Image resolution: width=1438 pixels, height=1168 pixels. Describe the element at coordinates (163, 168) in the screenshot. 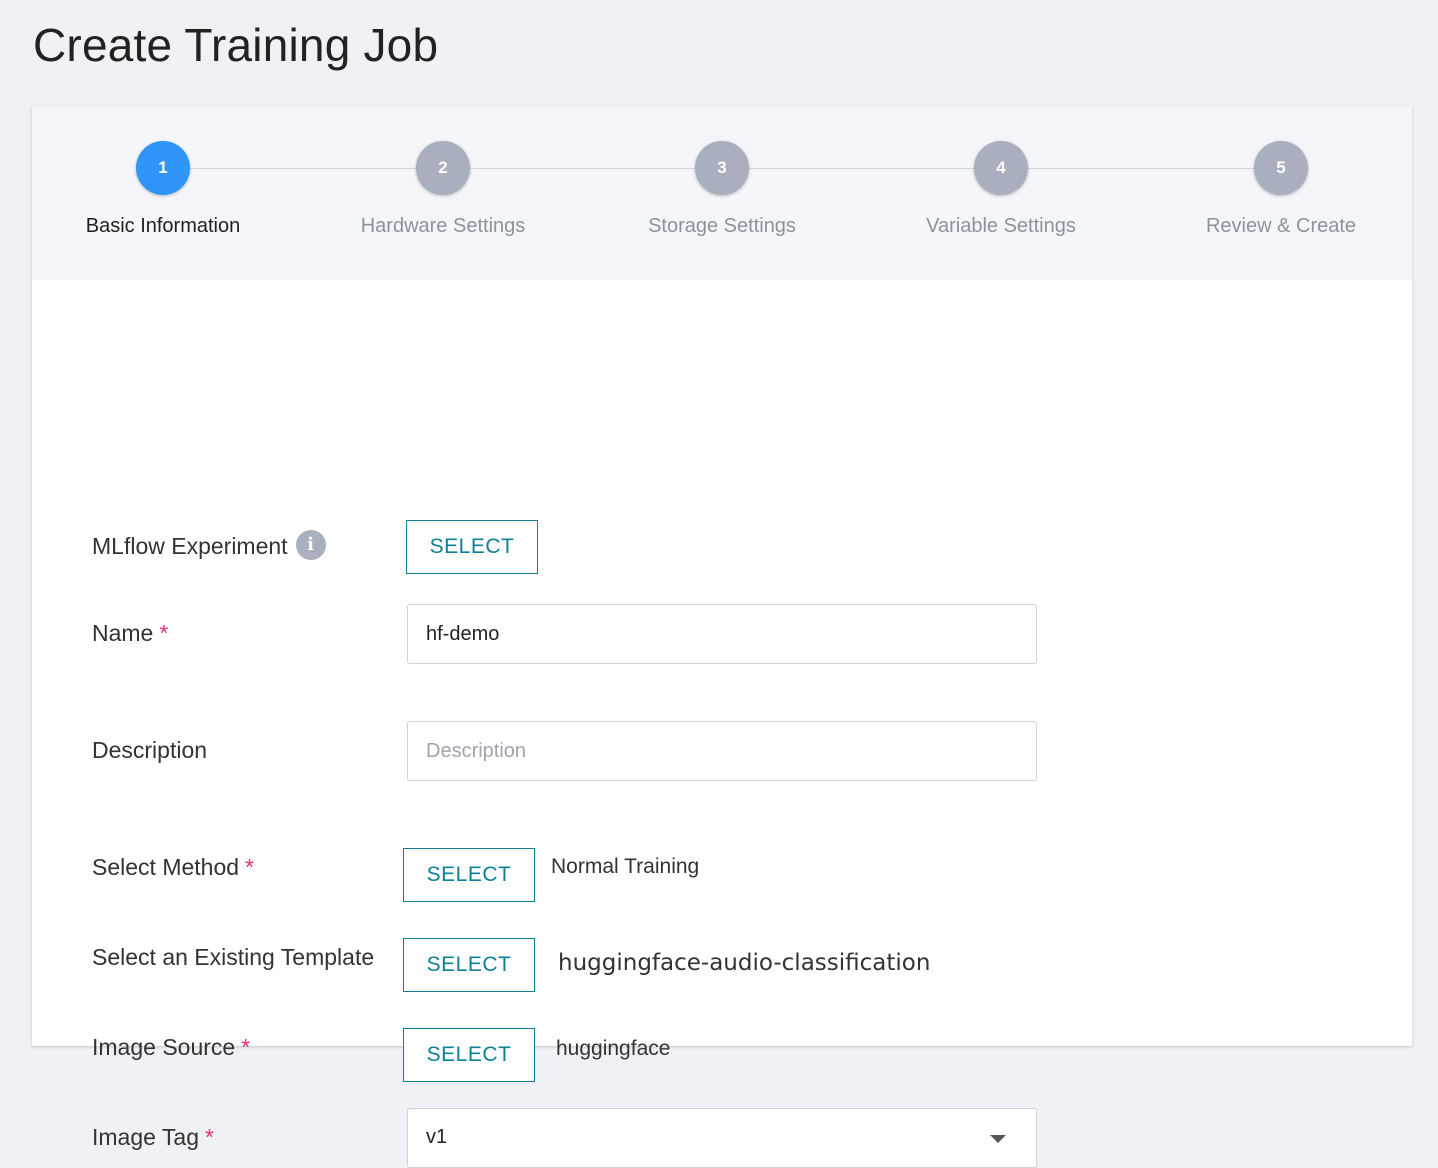

I see `step-number: 1` at that location.